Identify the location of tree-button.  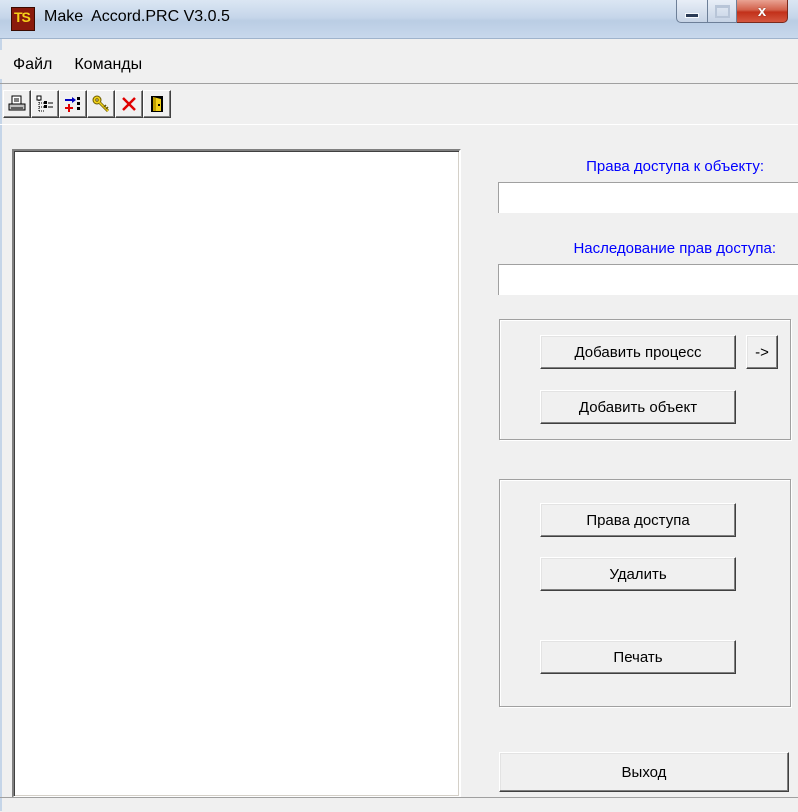
(45, 104).